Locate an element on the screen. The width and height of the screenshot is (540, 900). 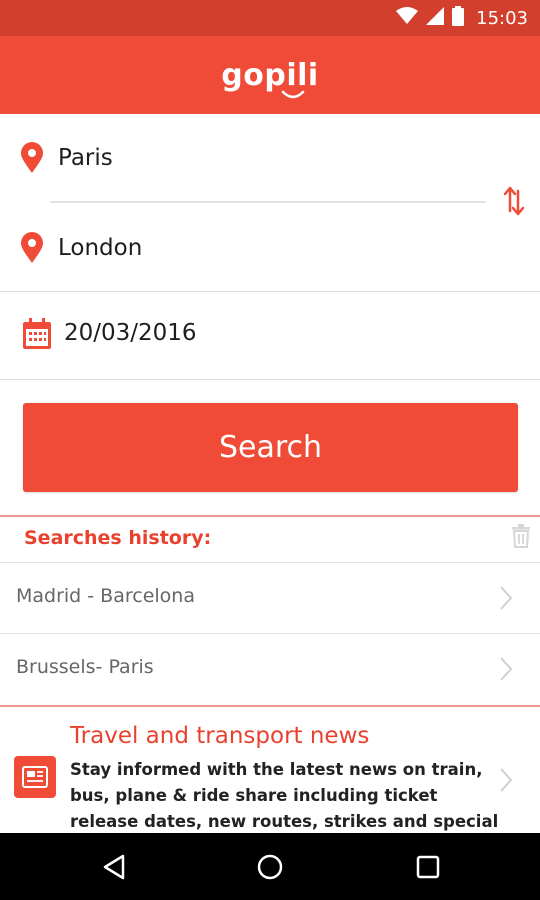
date-field: 20/03/2016 is located at coordinates (270, 336).